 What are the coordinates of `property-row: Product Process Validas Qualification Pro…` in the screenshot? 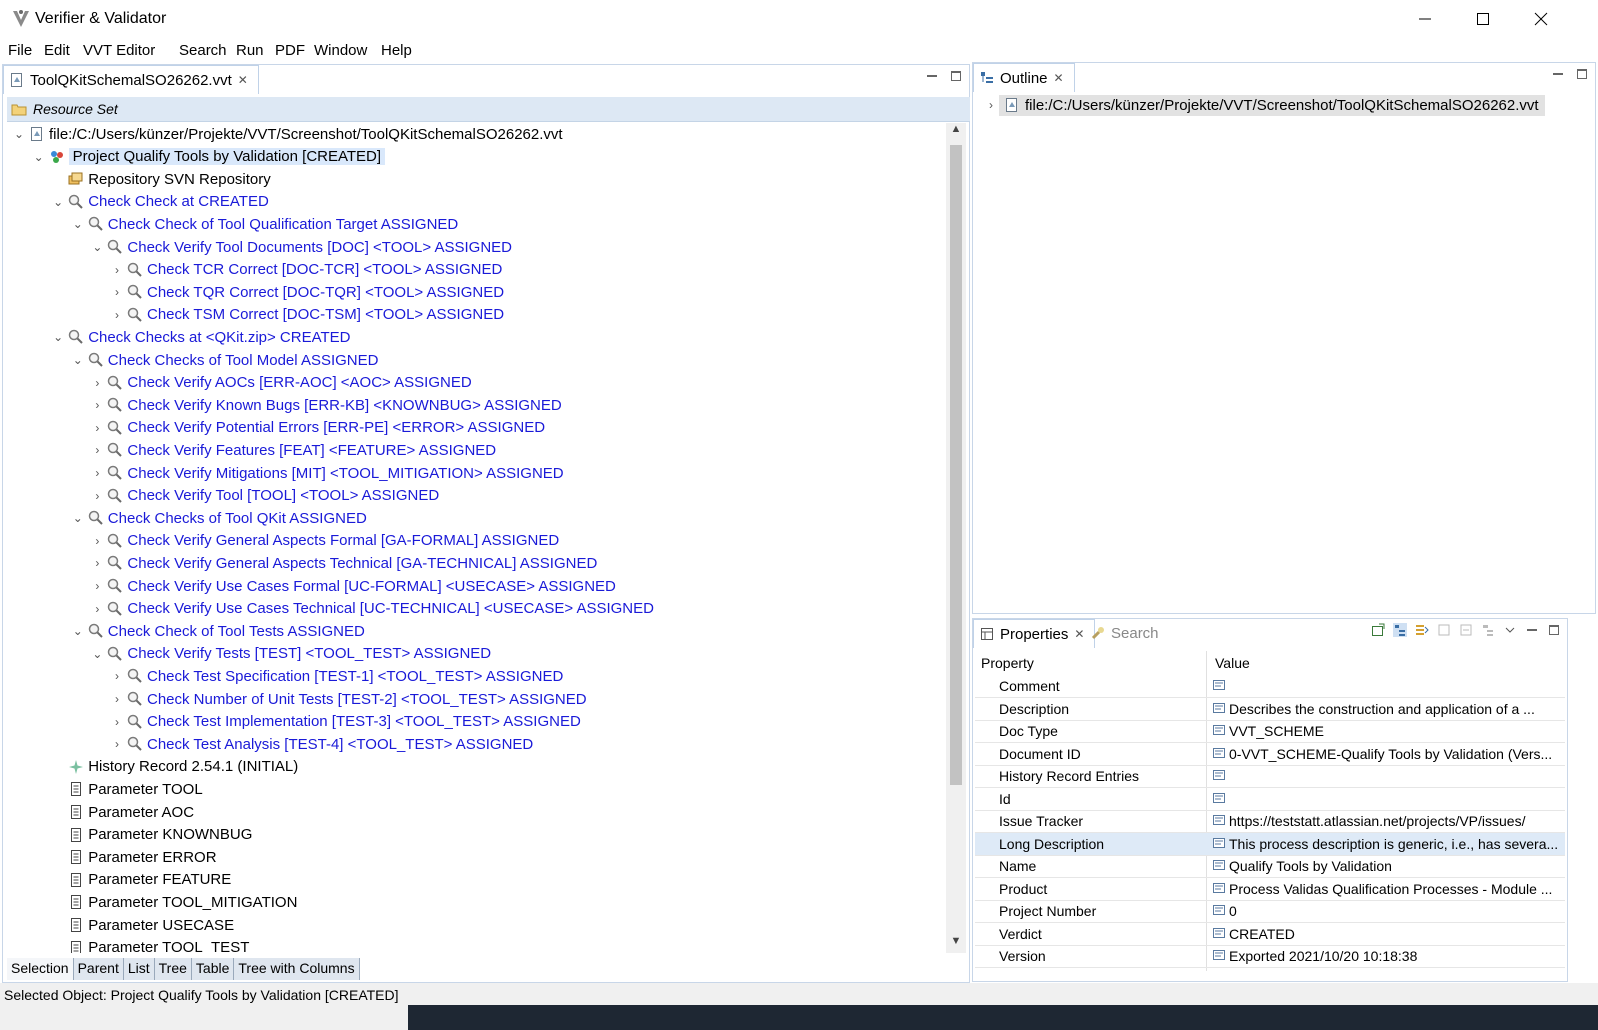 It's located at (1270, 889).